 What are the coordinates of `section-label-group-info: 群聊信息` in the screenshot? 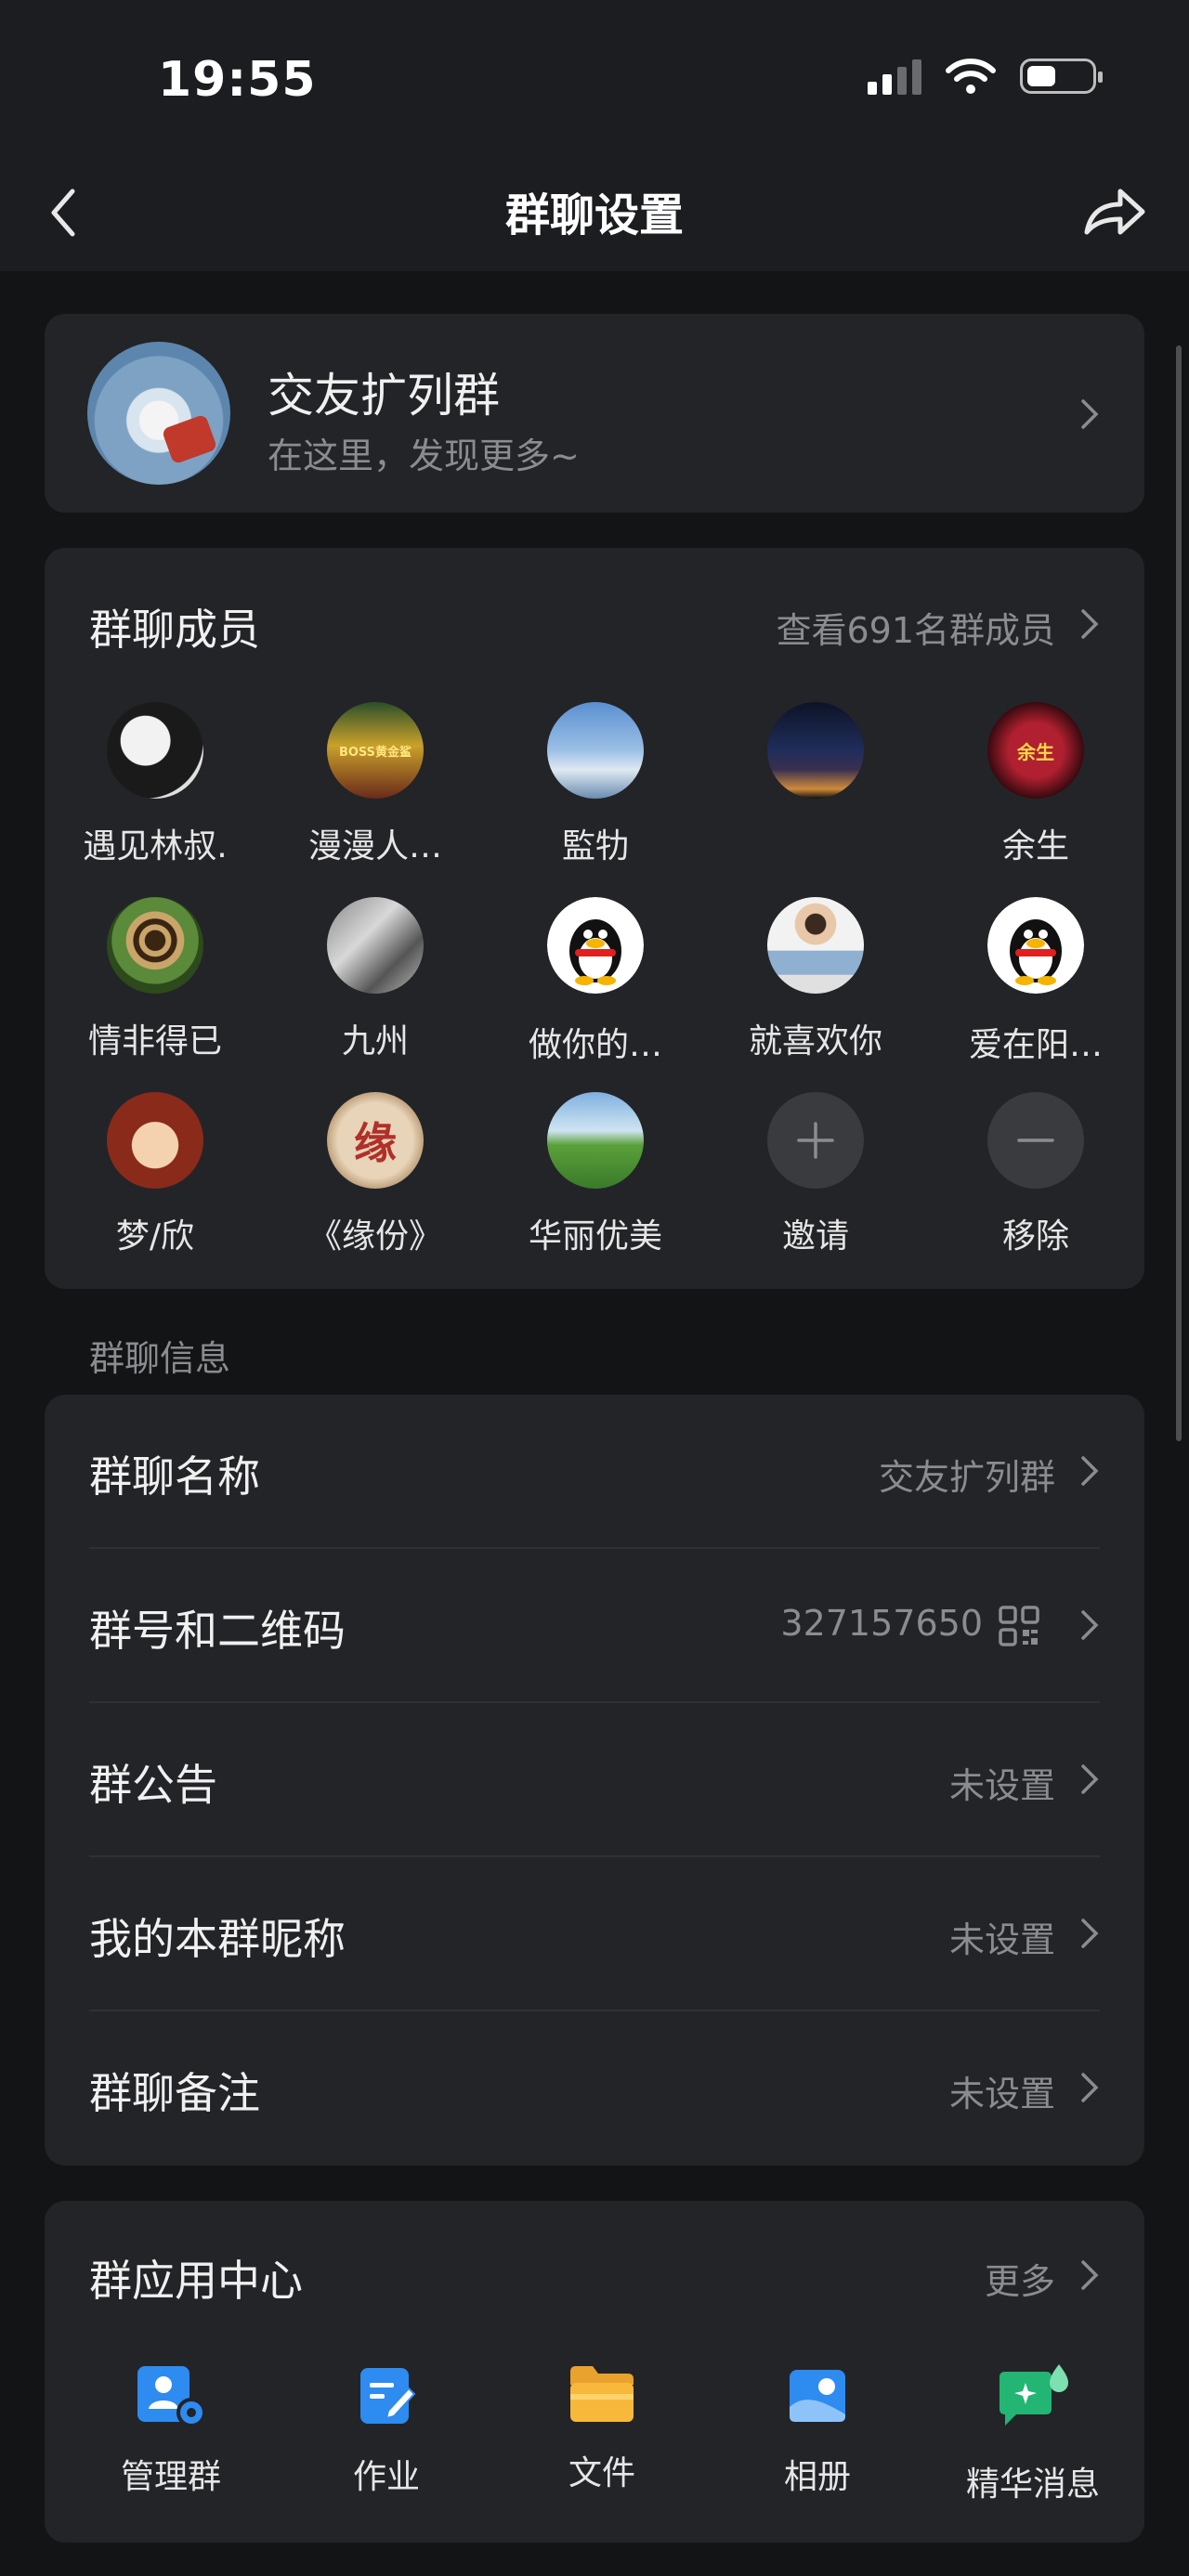 It's located at (160, 1358).